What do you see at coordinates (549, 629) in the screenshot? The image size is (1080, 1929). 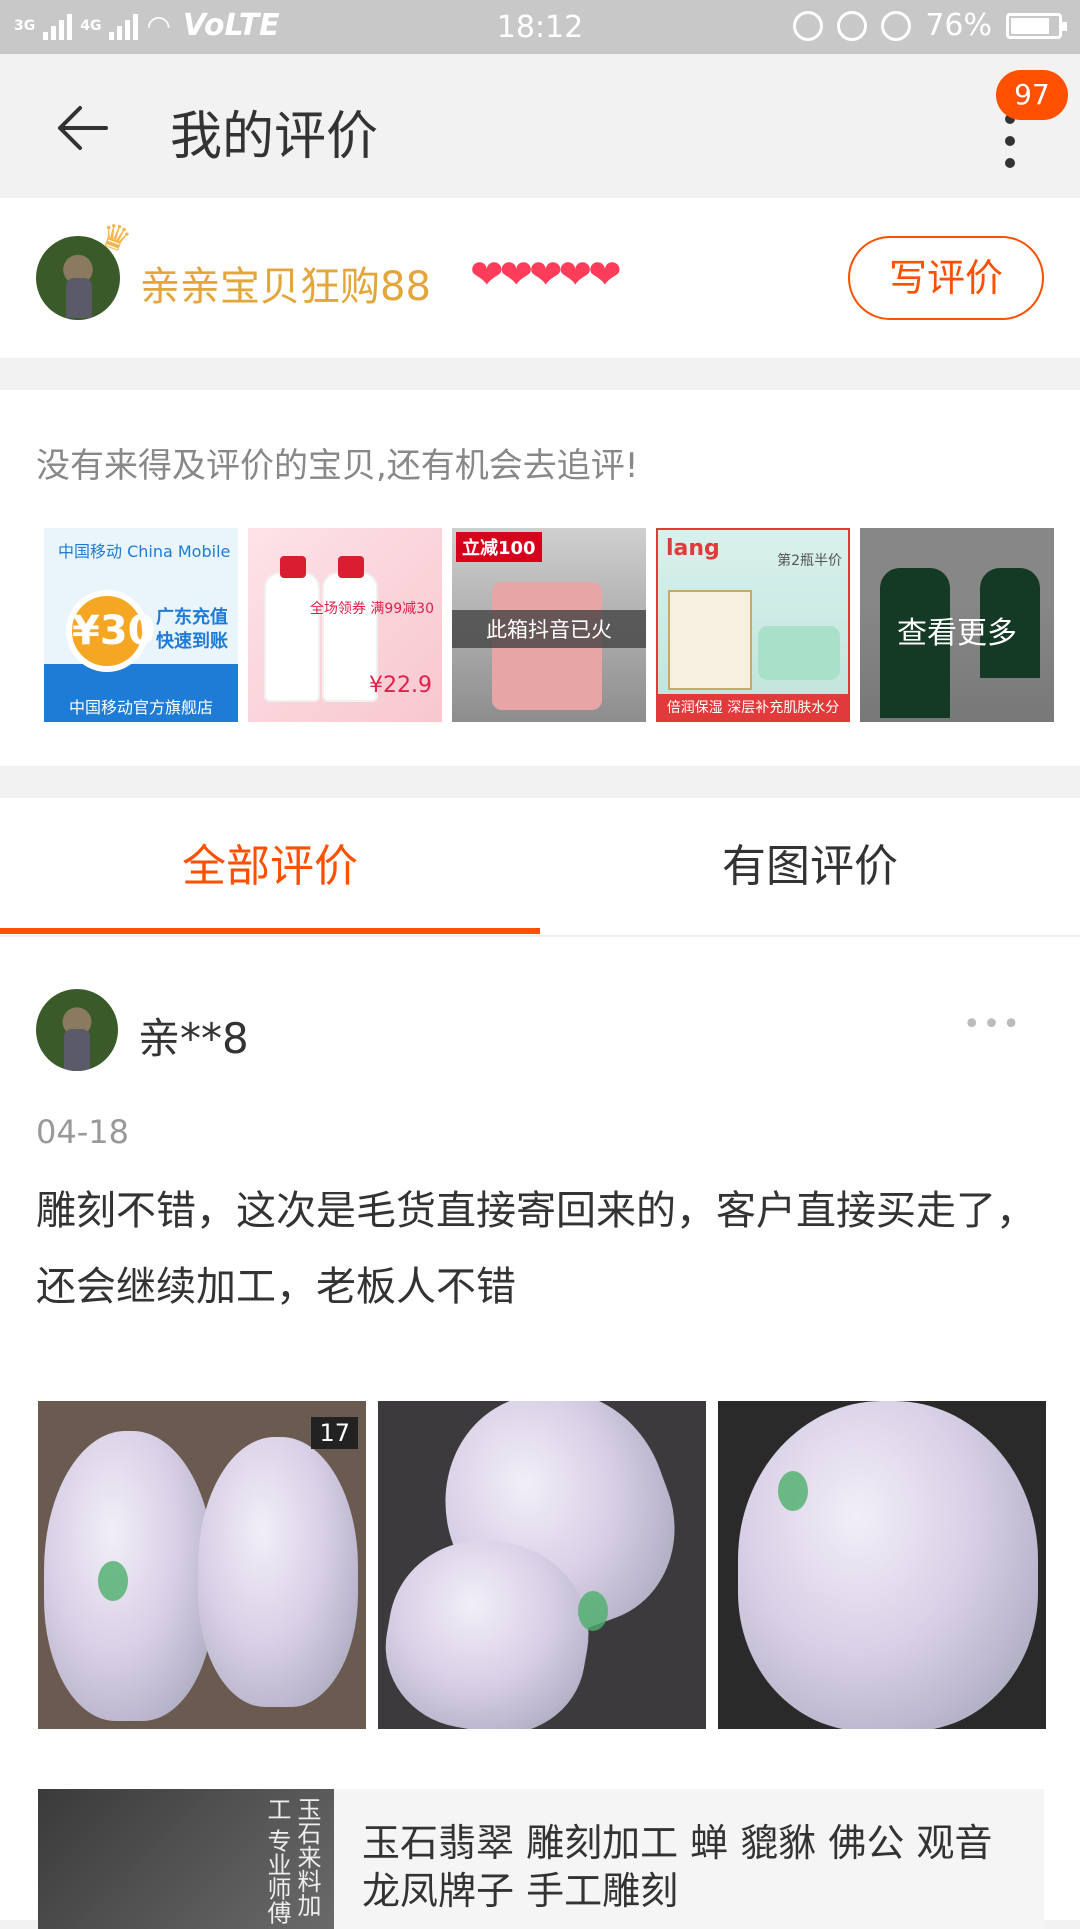 I see `item-caption: 此箱抖音已火` at bounding box center [549, 629].